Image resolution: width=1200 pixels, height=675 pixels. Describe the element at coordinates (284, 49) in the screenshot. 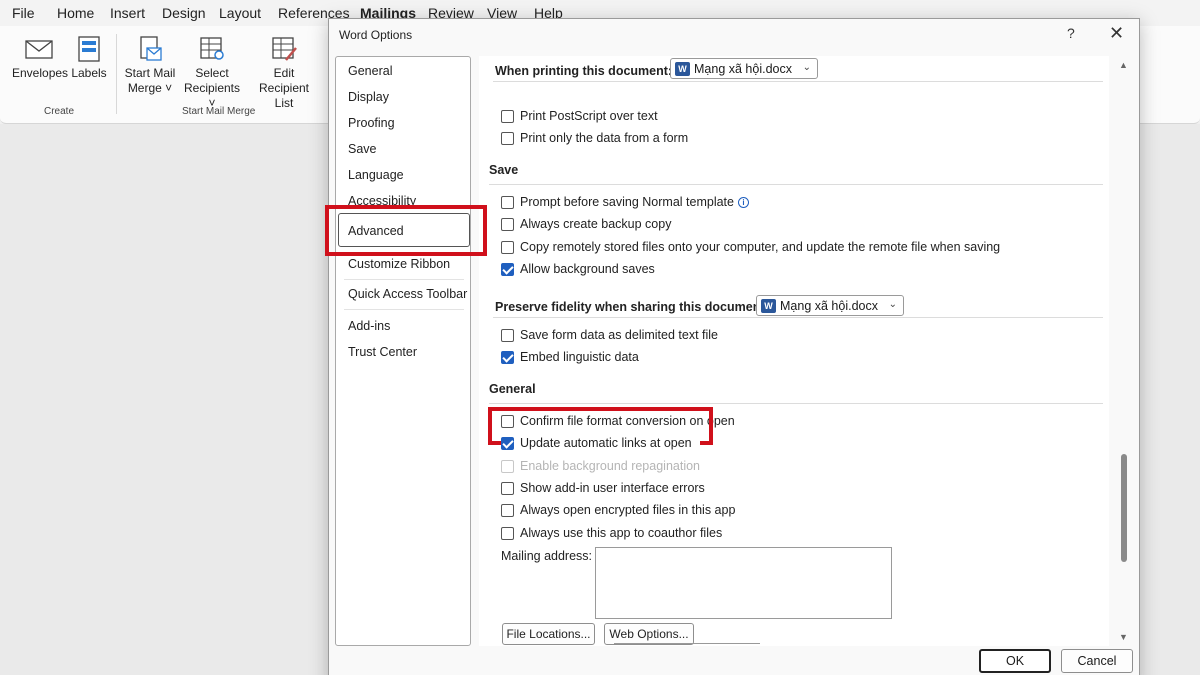

I see `edit-list-icon` at that location.